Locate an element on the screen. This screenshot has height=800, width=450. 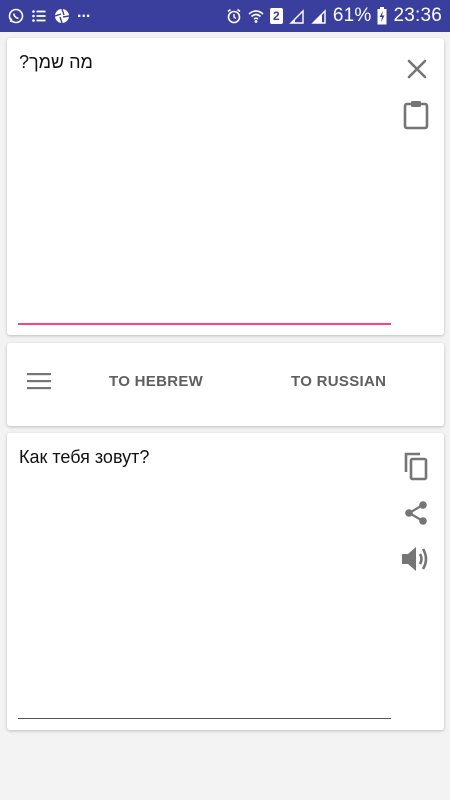
battery-percent: 61% is located at coordinates (352, 15).